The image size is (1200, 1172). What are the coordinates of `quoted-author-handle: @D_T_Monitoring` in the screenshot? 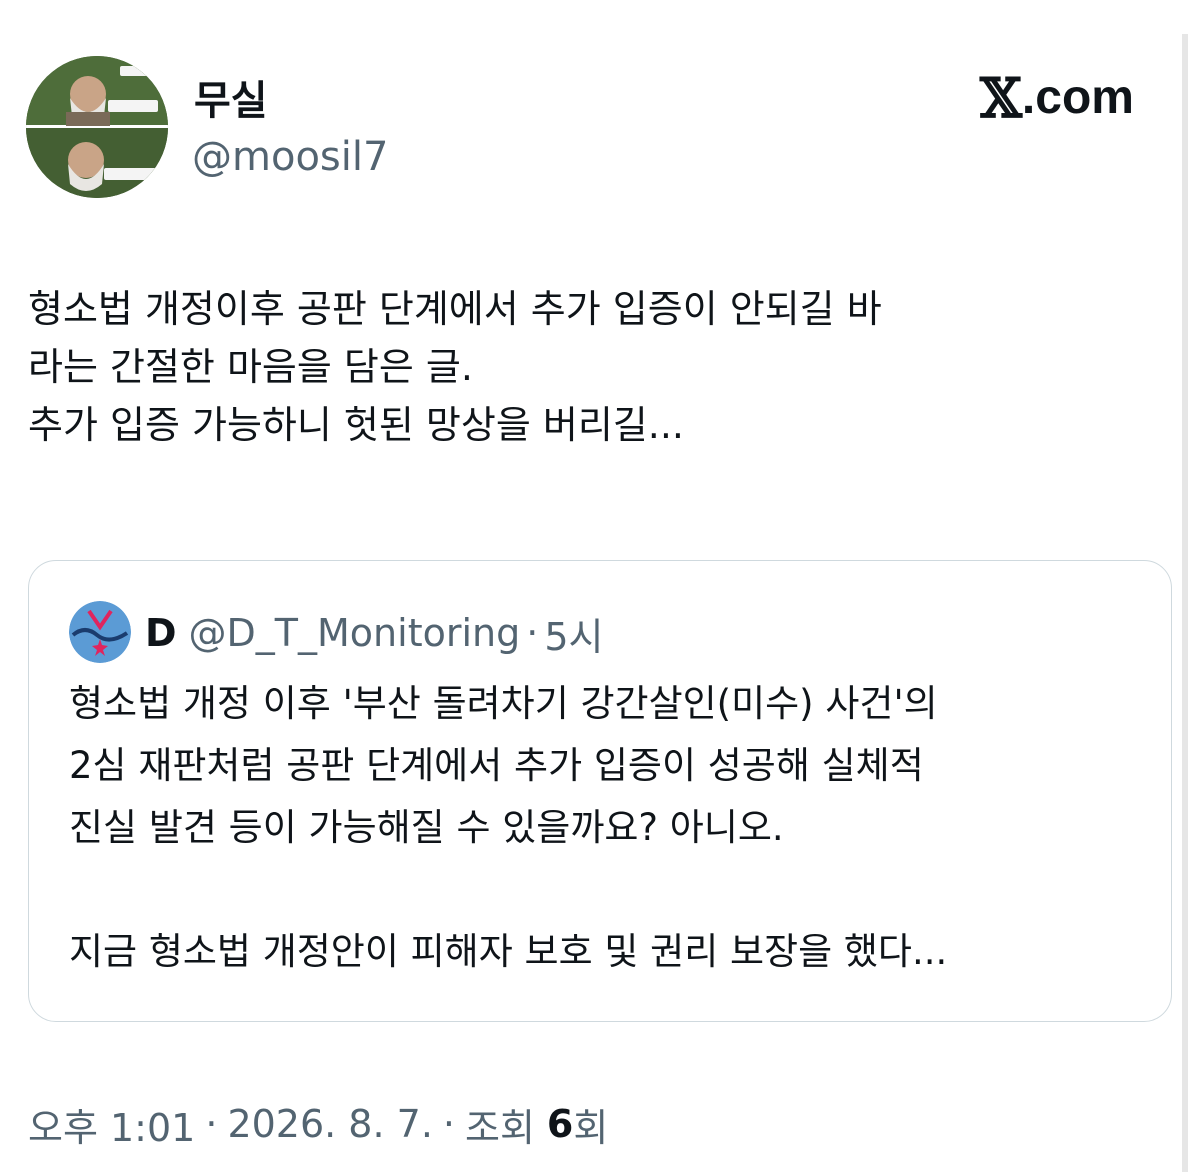 It's located at (355, 633).